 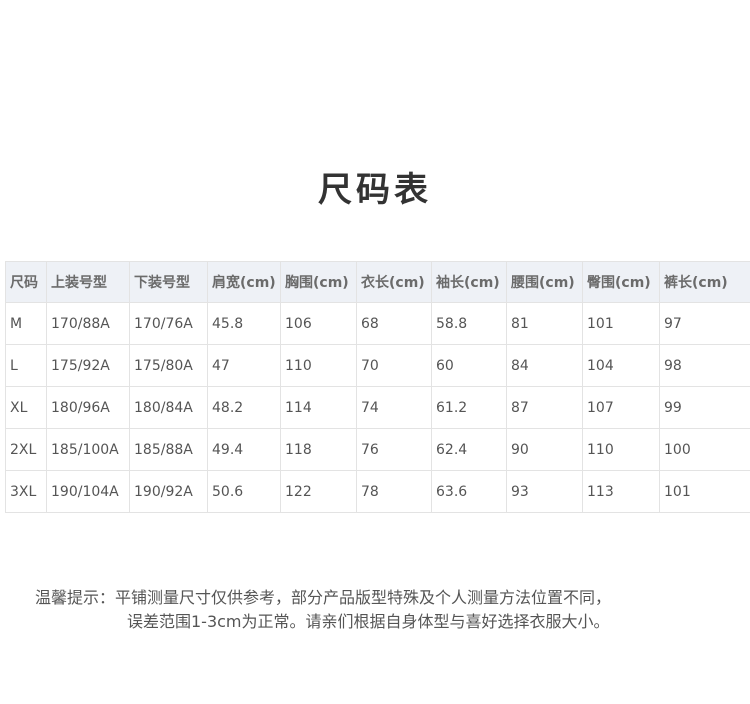 I want to click on table-cell: 84, so click(x=544, y=365).